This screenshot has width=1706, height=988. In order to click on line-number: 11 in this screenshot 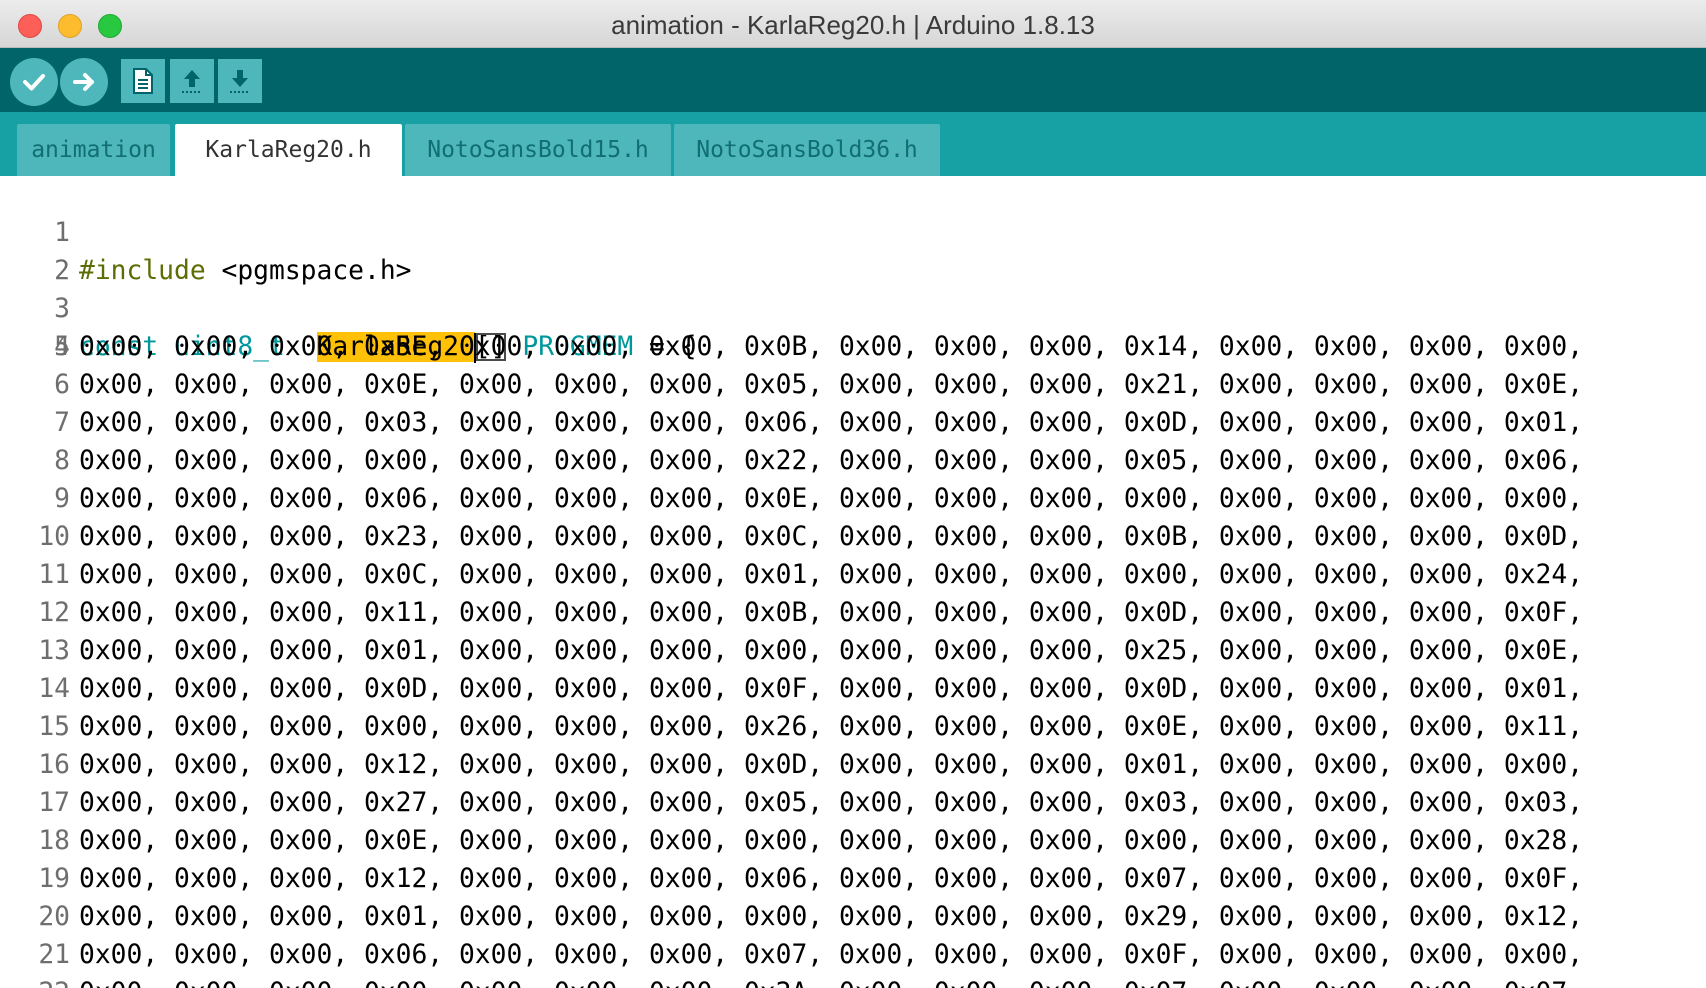, I will do `click(54, 575)`.